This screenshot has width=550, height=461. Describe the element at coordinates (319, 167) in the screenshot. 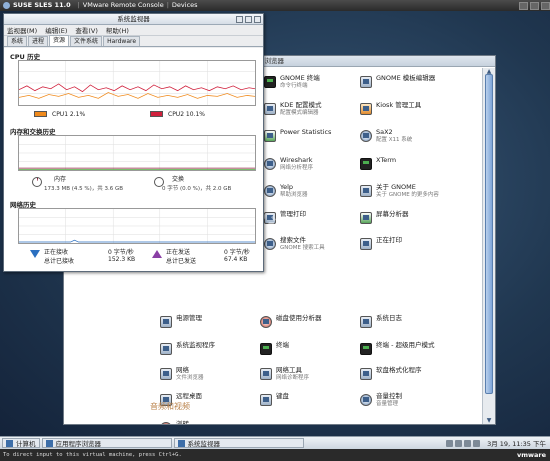

I see `app-item: Wireshark 网络分析程序` at that location.